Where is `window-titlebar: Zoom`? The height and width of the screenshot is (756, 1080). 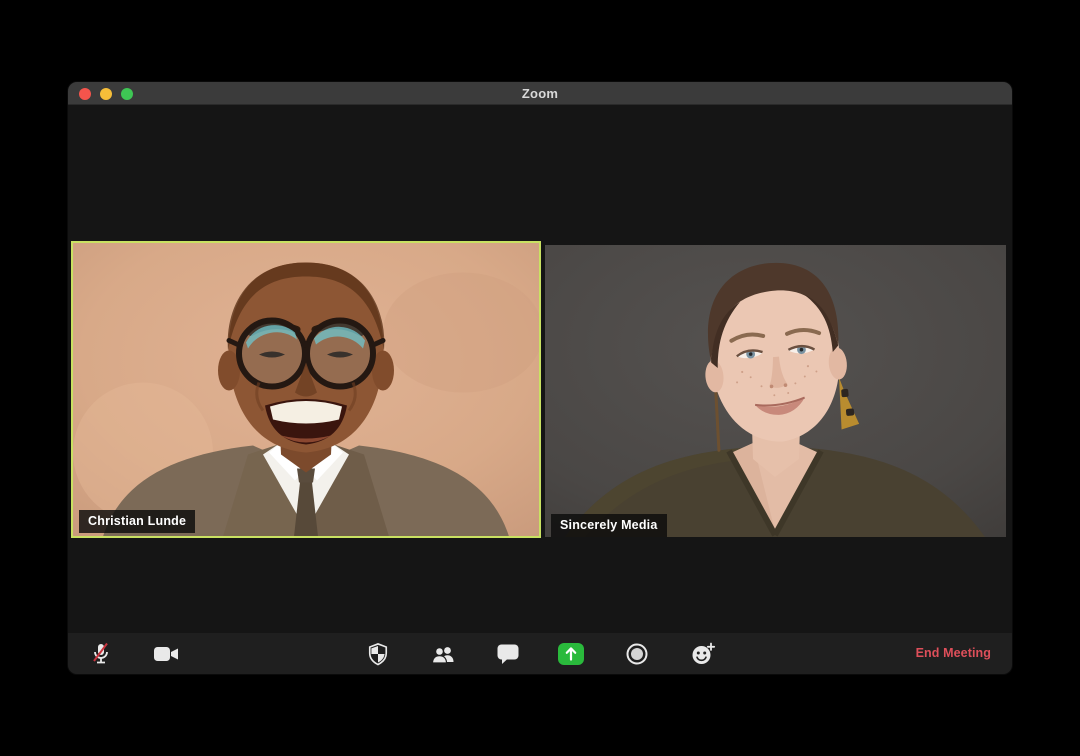 window-titlebar: Zoom is located at coordinates (540, 93).